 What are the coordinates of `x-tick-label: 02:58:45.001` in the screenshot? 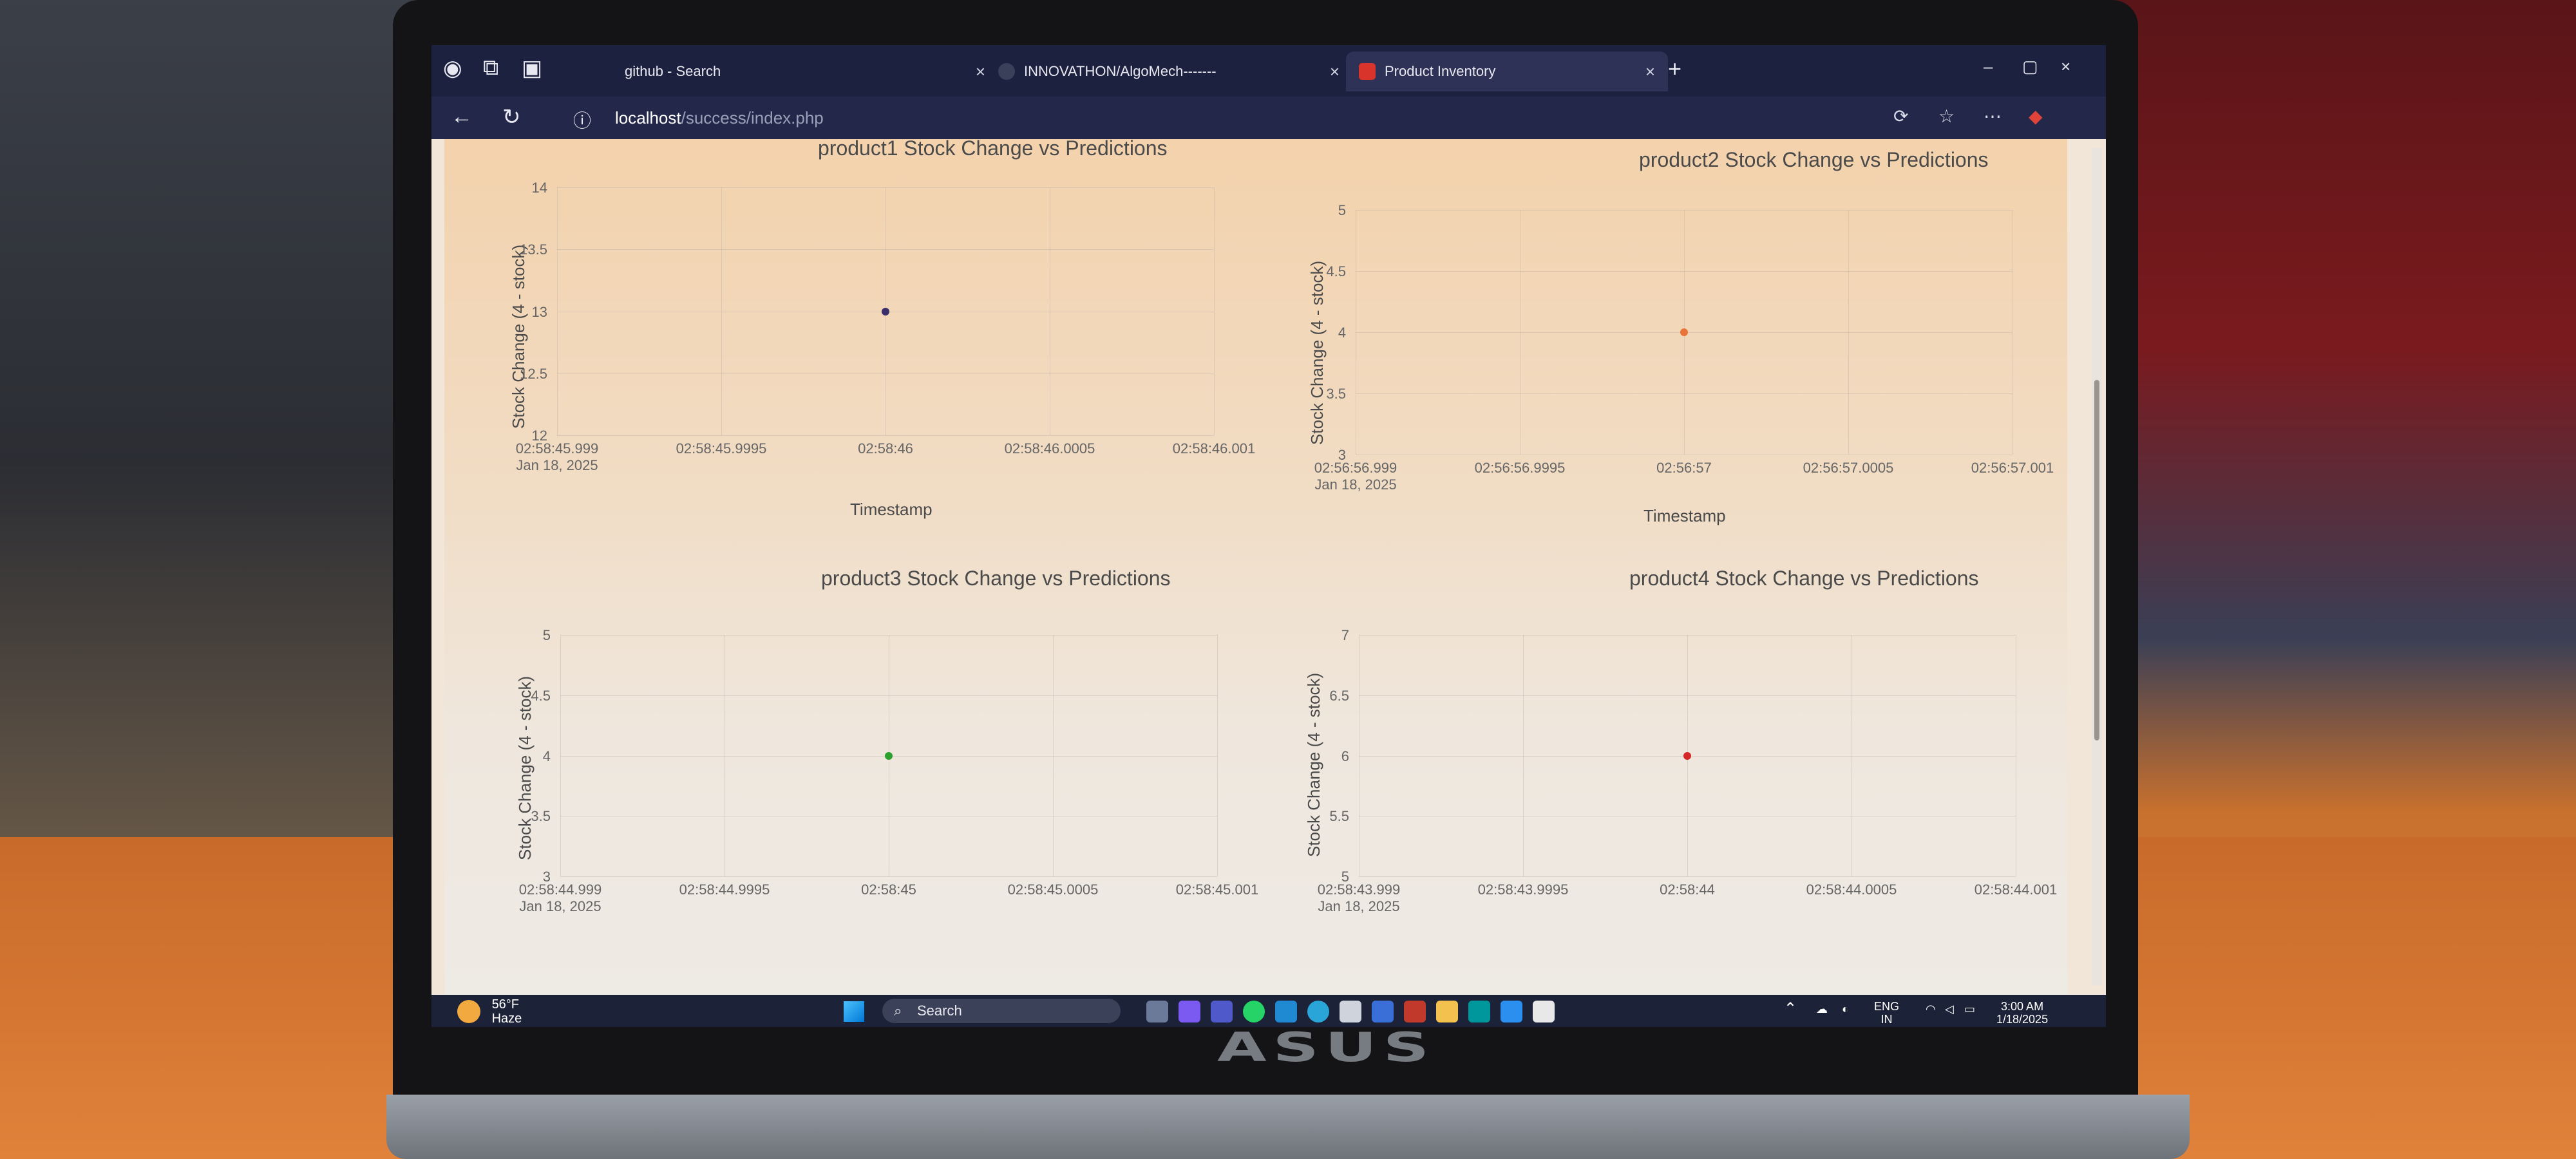 It's located at (1217, 889).